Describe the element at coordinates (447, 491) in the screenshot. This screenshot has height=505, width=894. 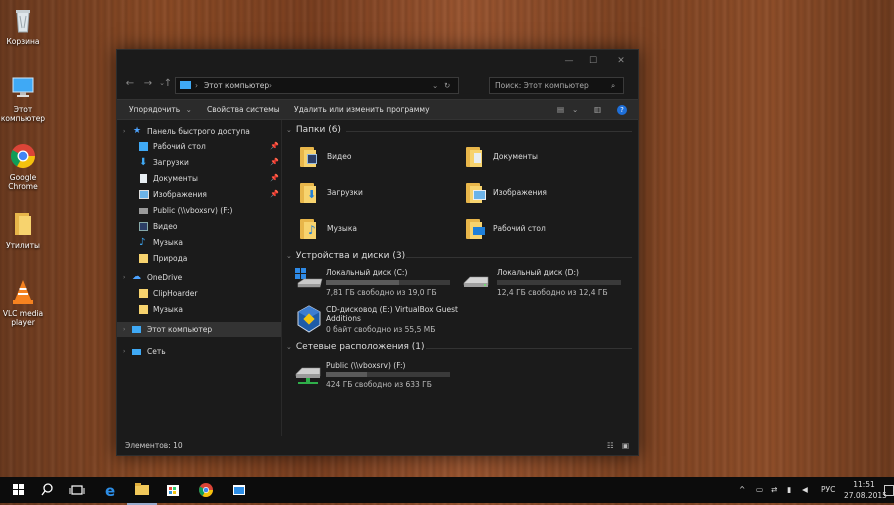
I see `taskbar: e ^ ▭ ⇄ ▮ ◀ РУС 11:51 27.08.2015` at that location.